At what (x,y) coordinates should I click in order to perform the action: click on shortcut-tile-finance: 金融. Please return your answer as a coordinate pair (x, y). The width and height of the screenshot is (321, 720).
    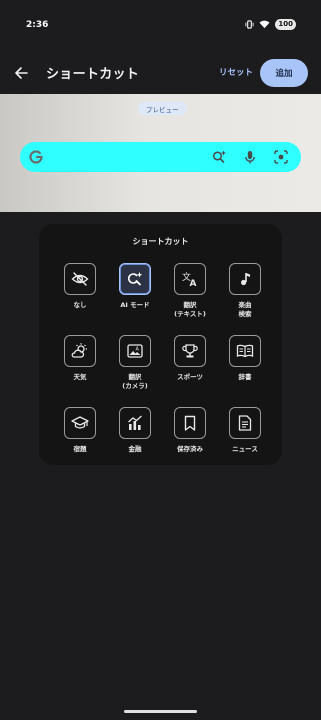
    Looking at the image, I should click on (135, 442).